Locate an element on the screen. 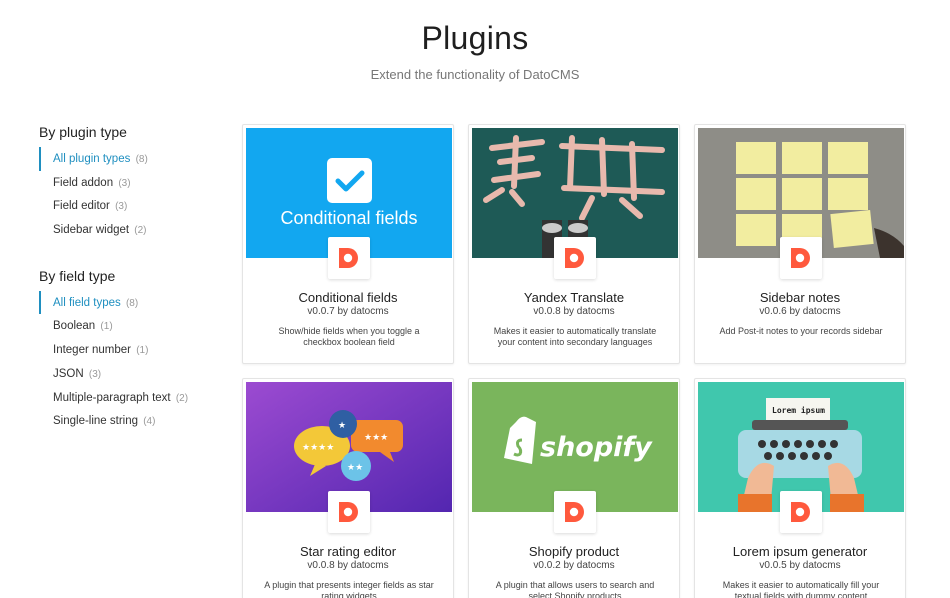  filter-item-count: (4) is located at coordinates (149, 422).